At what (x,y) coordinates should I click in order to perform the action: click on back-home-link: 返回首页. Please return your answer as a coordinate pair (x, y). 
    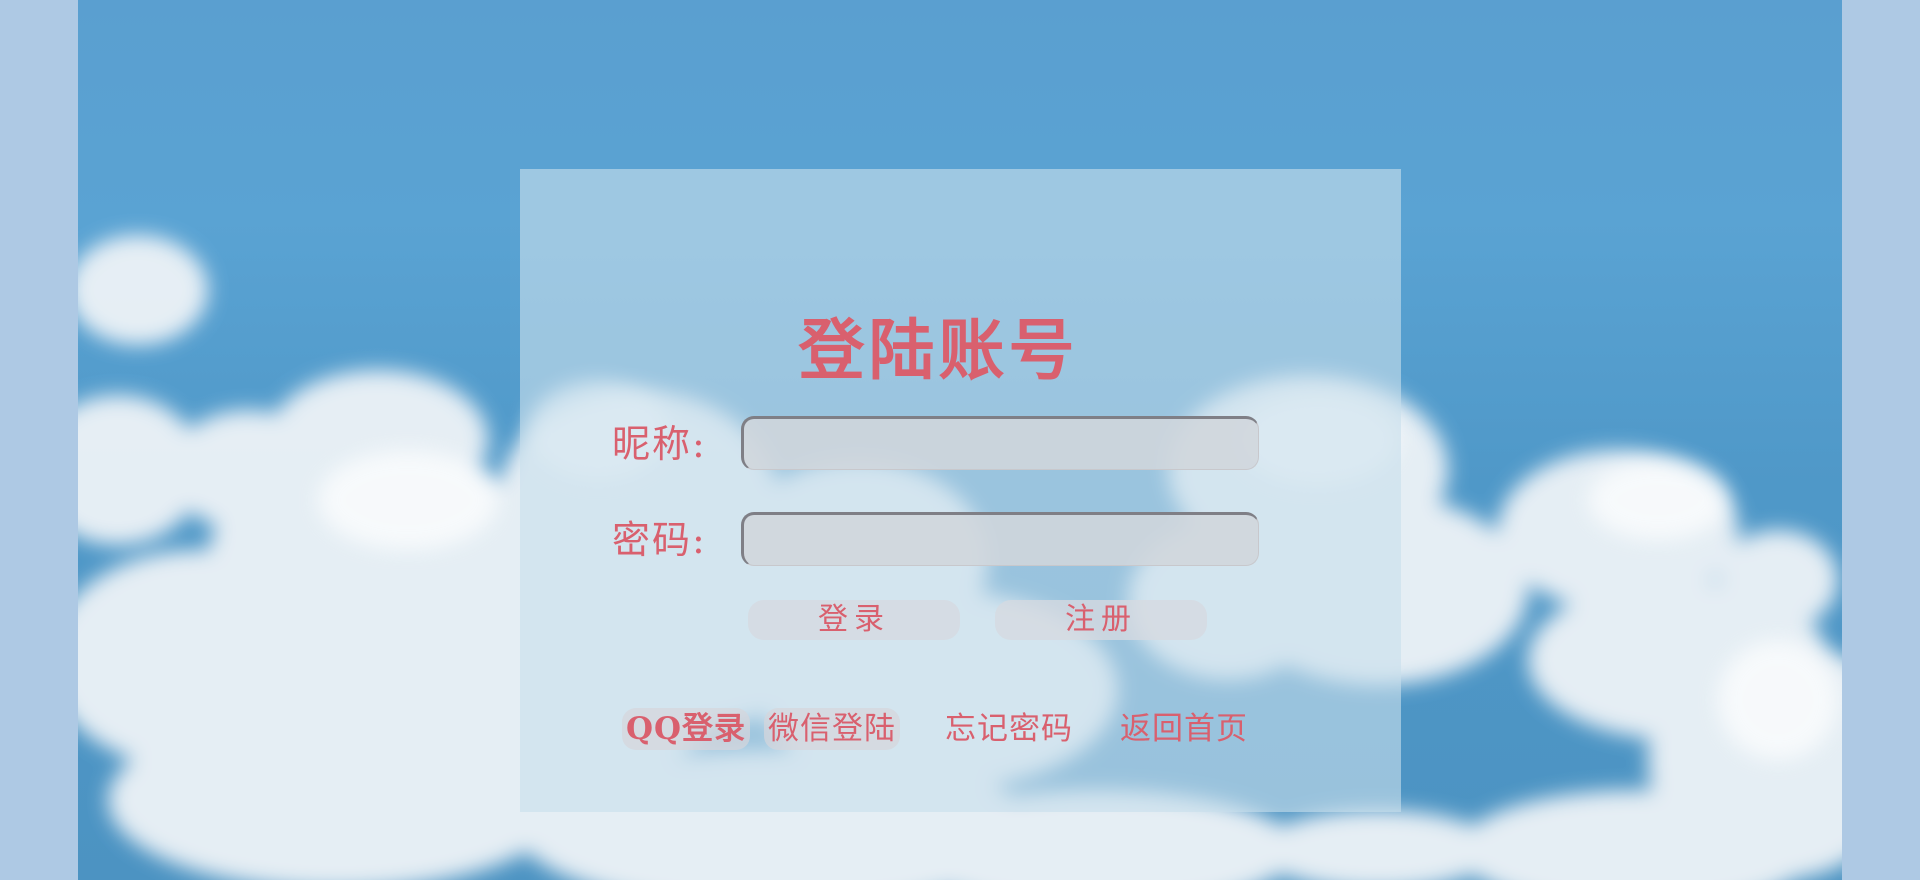
    Looking at the image, I should click on (1184, 729).